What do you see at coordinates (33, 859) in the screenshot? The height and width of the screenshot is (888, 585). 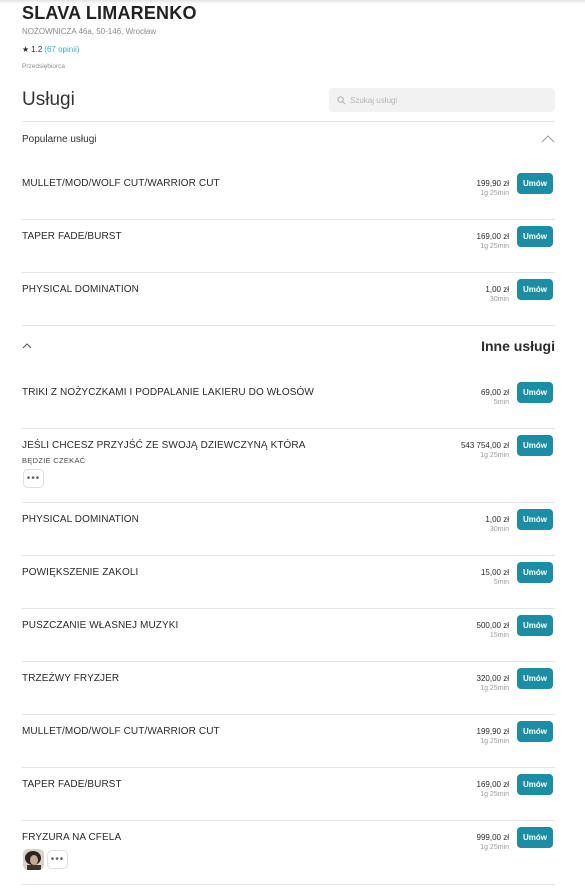 I see `service-photo-thumbnail` at bounding box center [33, 859].